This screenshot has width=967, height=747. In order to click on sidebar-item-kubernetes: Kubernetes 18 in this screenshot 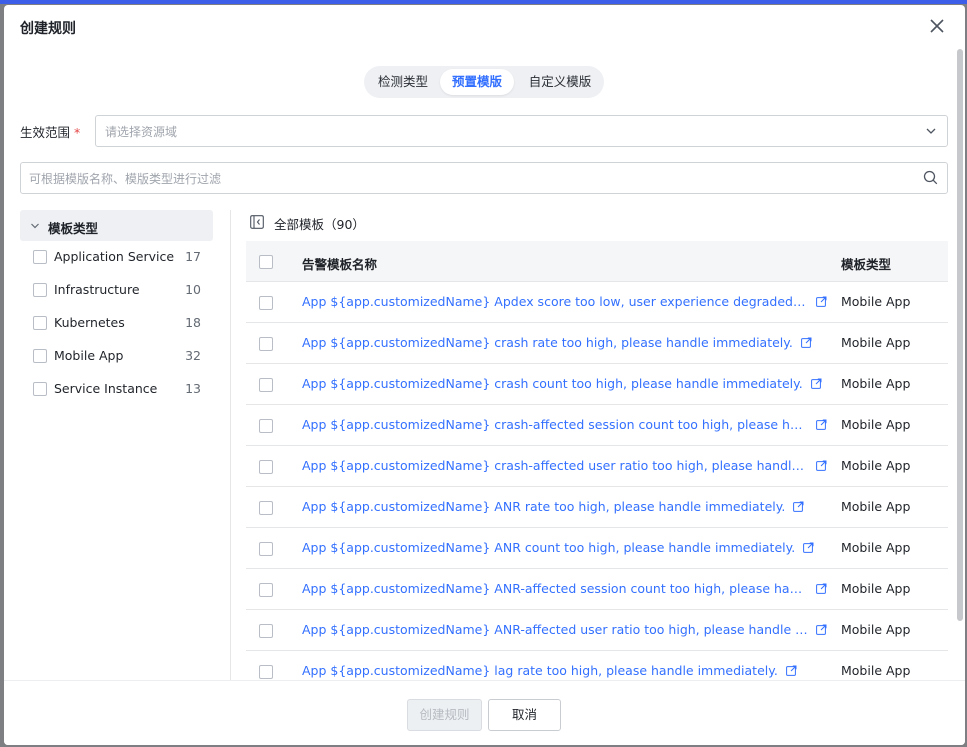, I will do `click(116, 324)`.